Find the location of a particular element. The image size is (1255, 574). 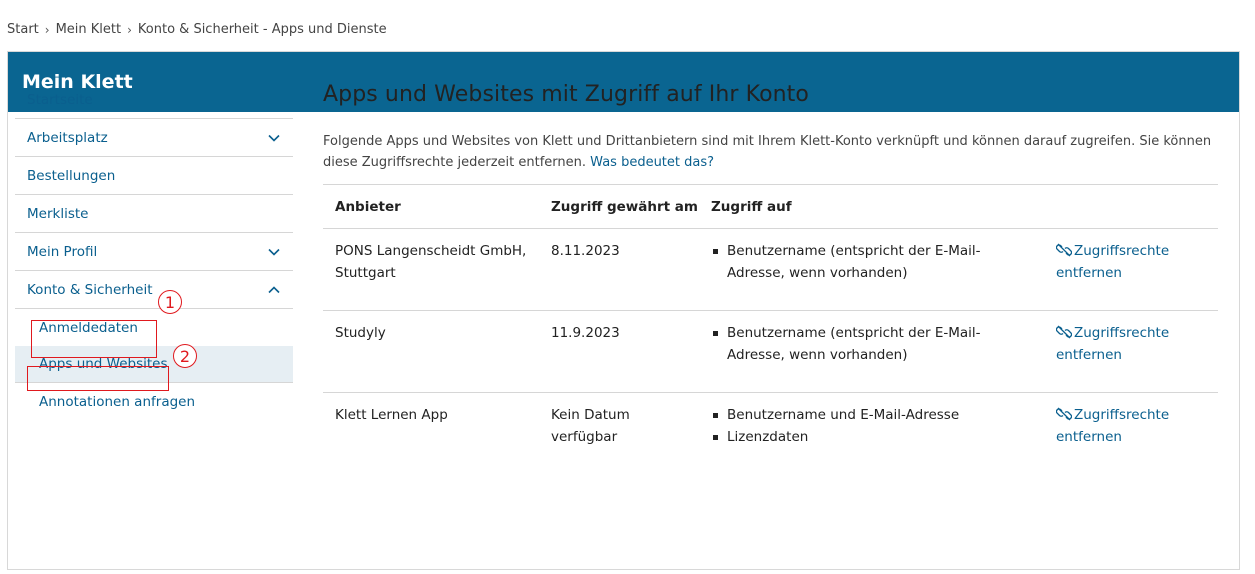

cell-provider: Studyly is located at coordinates (360, 333).